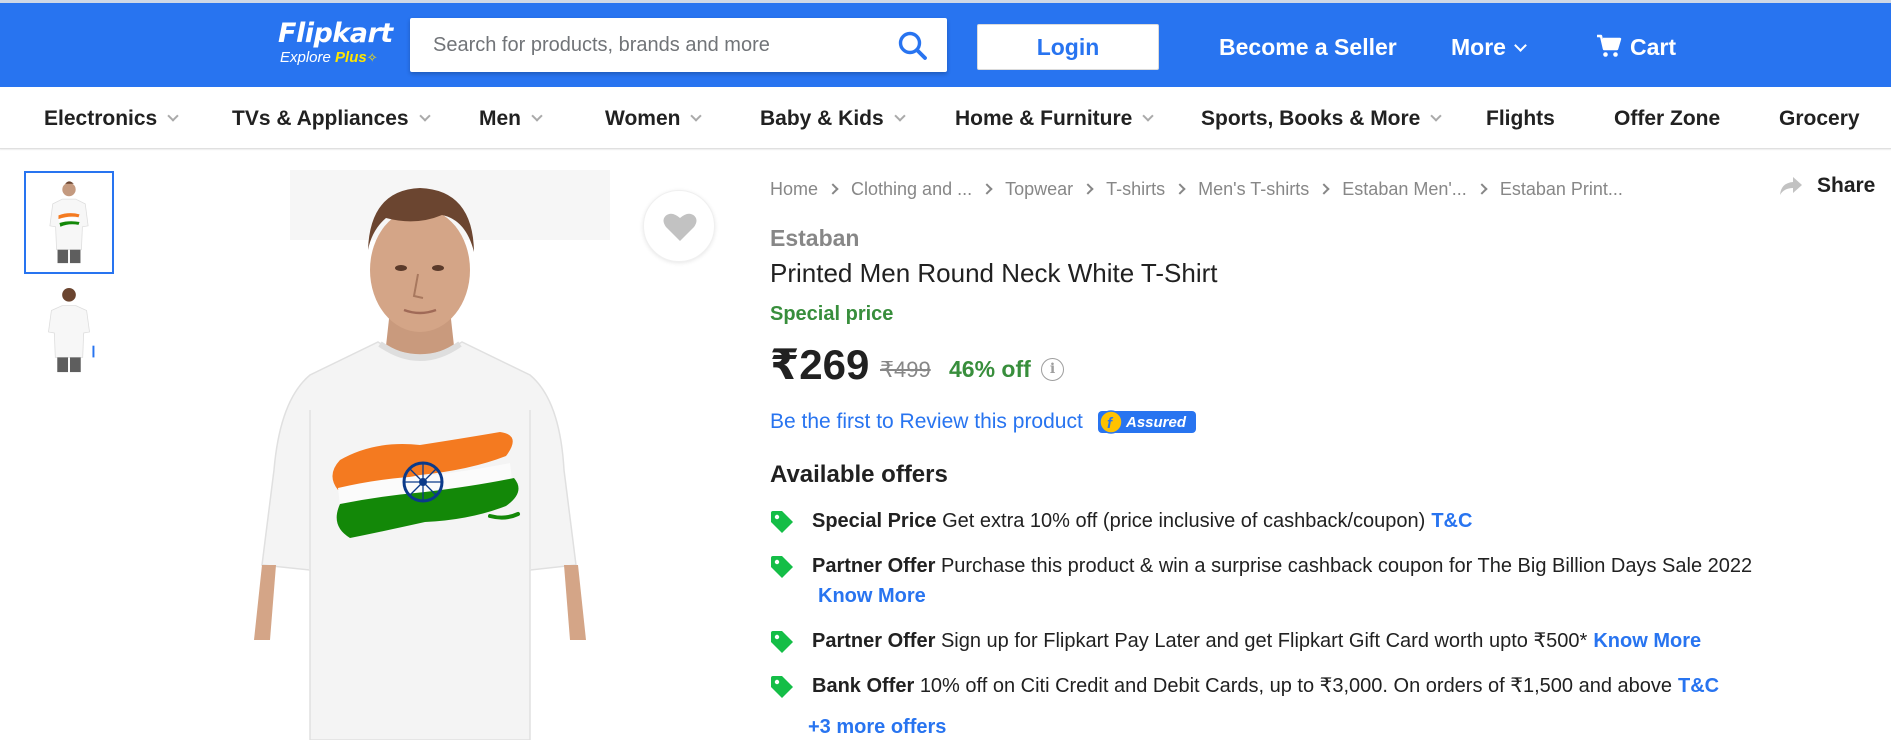 The height and width of the screenshot is (740, 1891). I want to click on category-home-furniture: Home & Furniture, so click(1055, 119).